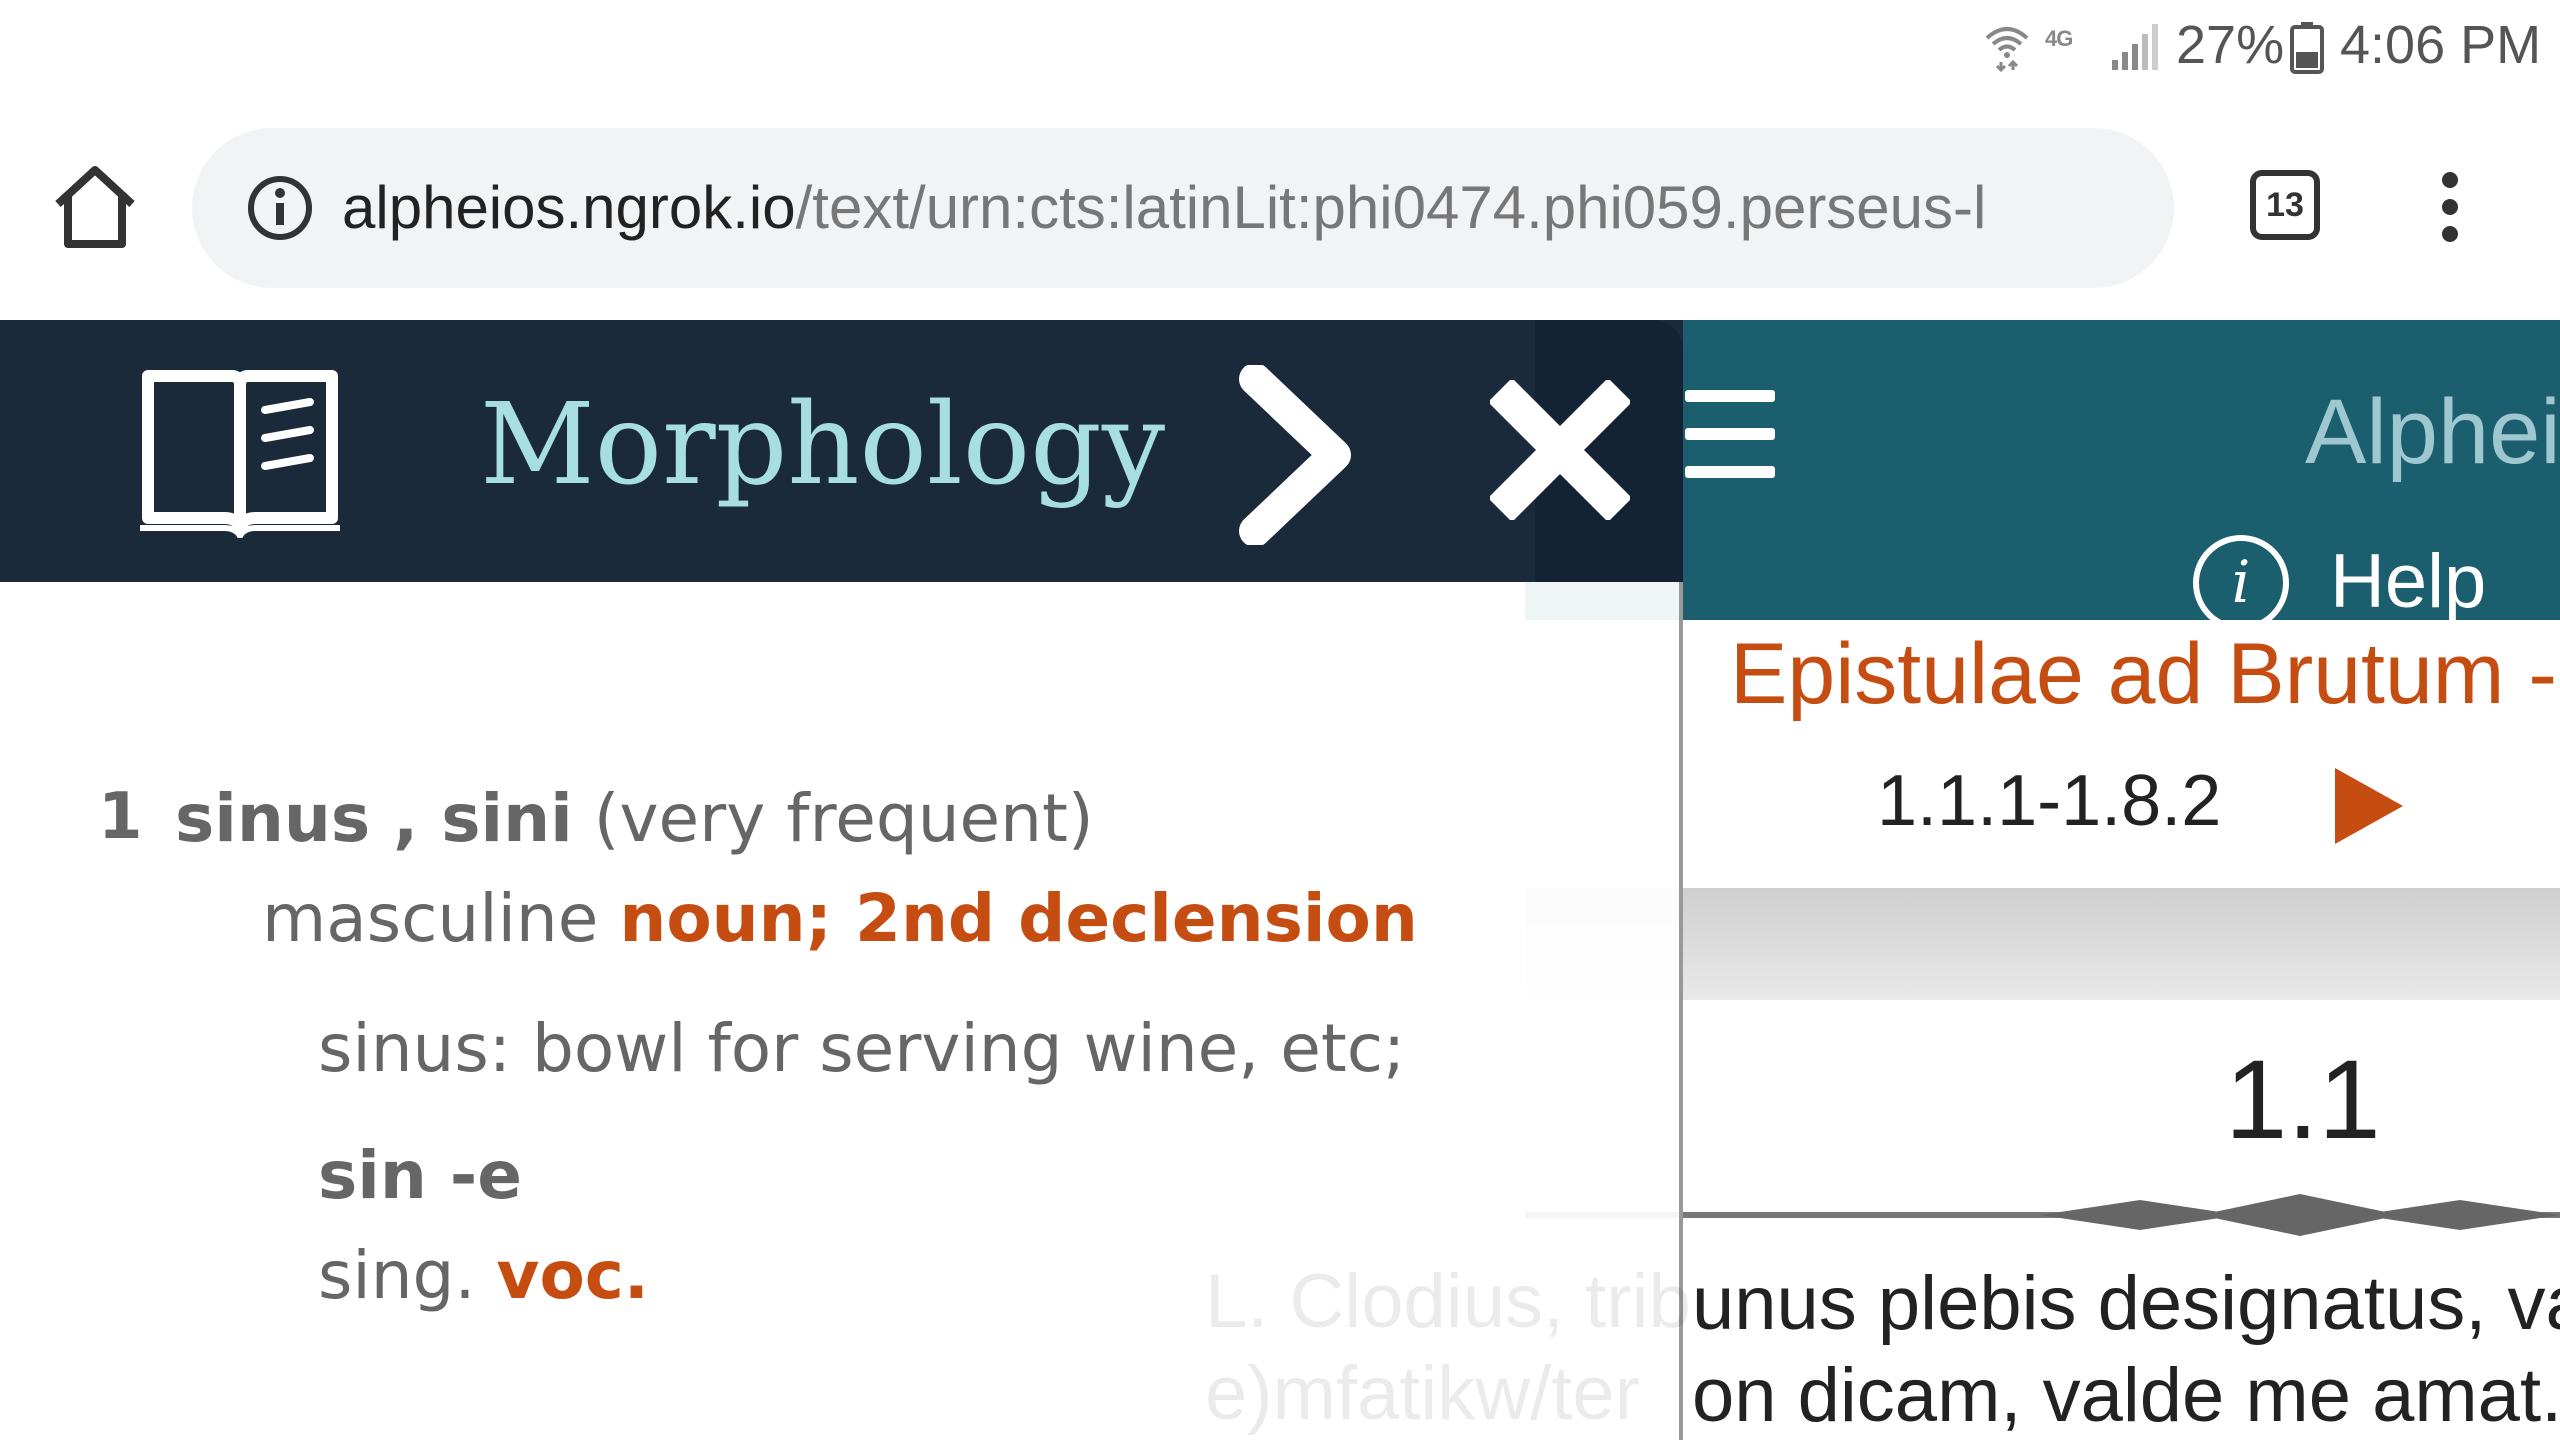  I want to click on play-icon, so click(2369, 806).